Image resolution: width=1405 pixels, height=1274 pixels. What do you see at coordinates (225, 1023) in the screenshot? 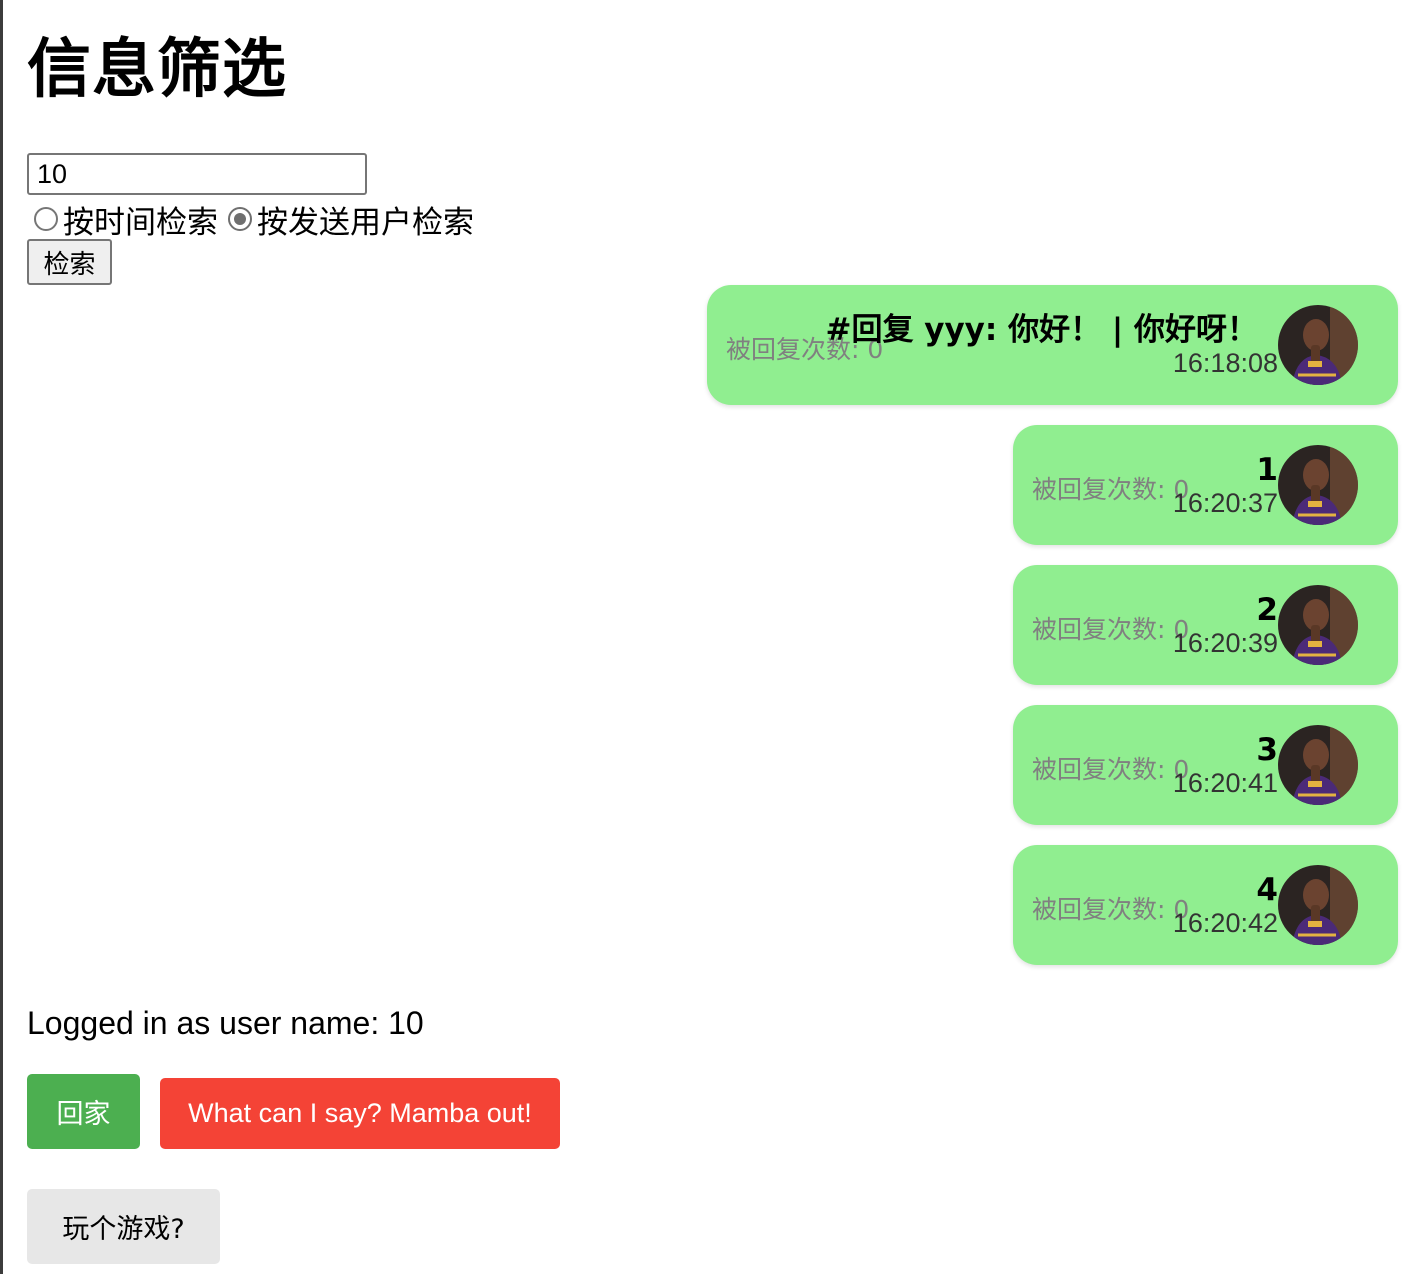
I see `login-status: Logged in as user name: 10` at bounding box center [225, 1023].